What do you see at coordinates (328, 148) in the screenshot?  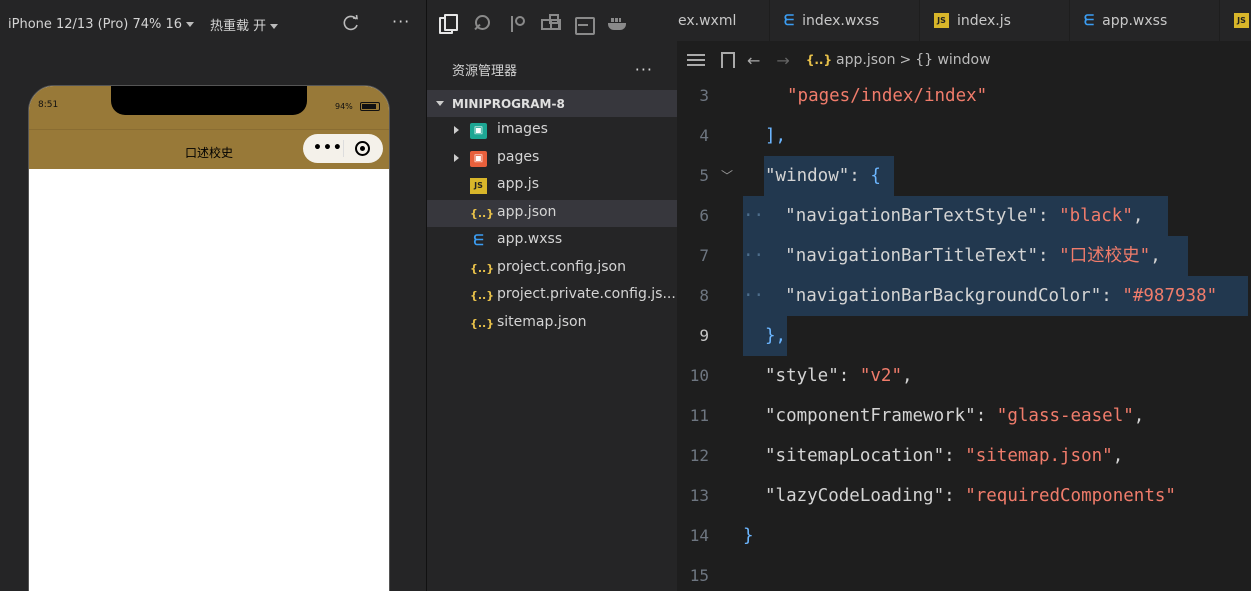 I see `menu-dots-icon: •••` at bounding box center [328, 148].